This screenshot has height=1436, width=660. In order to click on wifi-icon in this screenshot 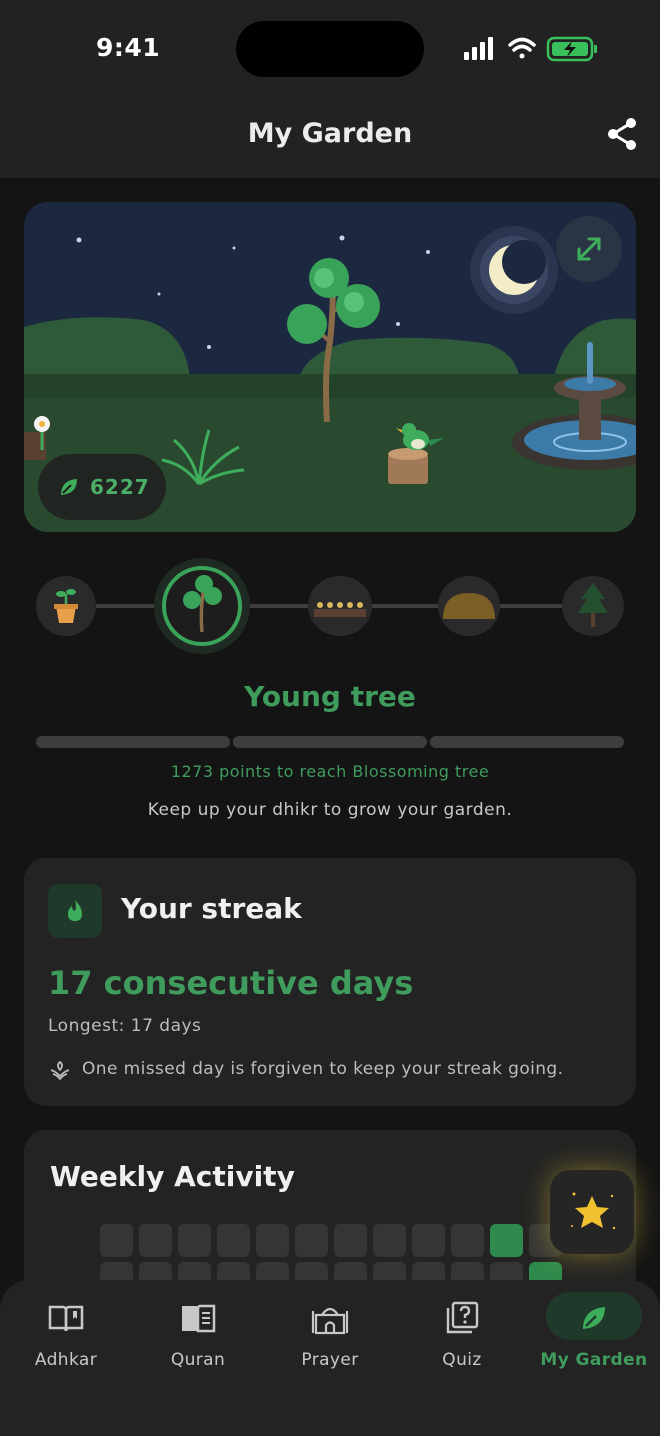, I will do `click(522, 48)`.